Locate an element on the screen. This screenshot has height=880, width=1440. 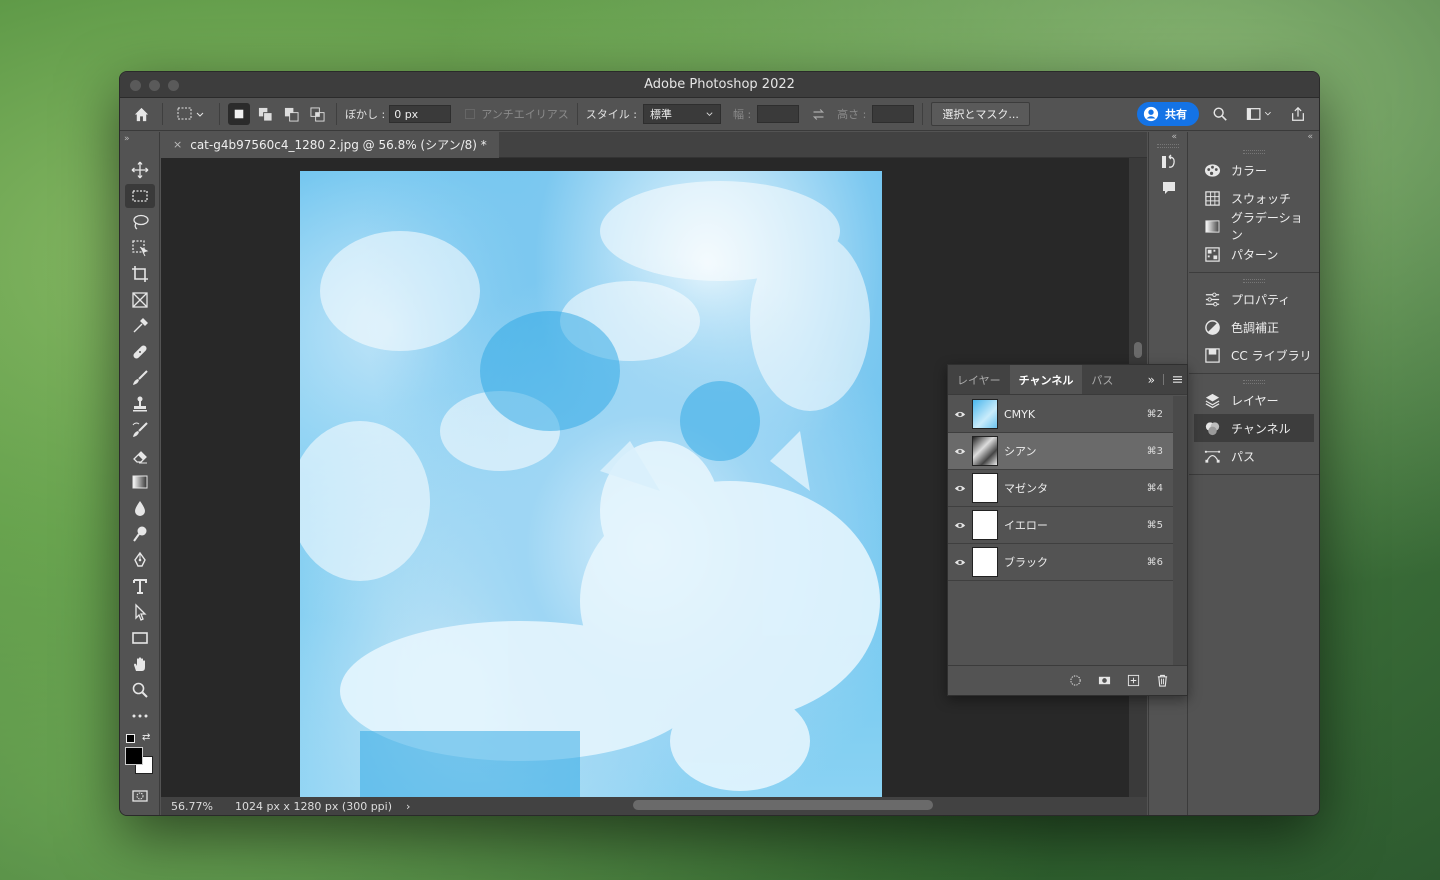
expand-tools-icon: » is located at coordinates (139, 138).